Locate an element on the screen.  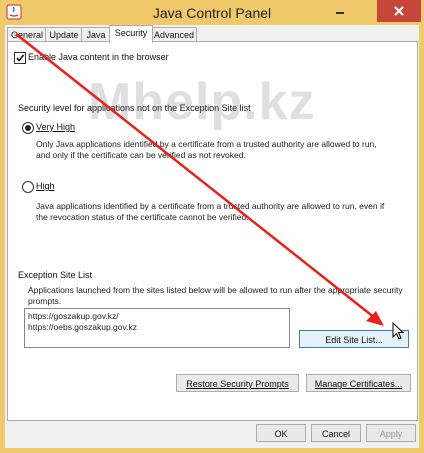
tab-label: Security is located at coordinates (131, 33).